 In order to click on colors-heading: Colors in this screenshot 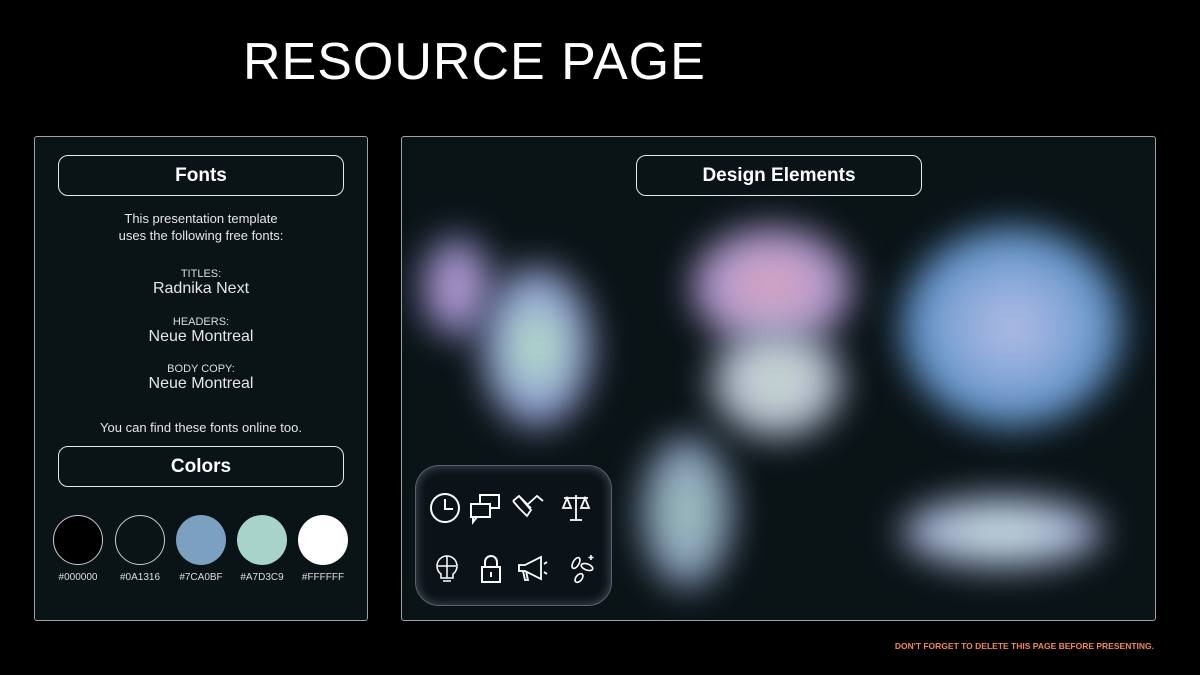, I will do `click(201, 466)`.